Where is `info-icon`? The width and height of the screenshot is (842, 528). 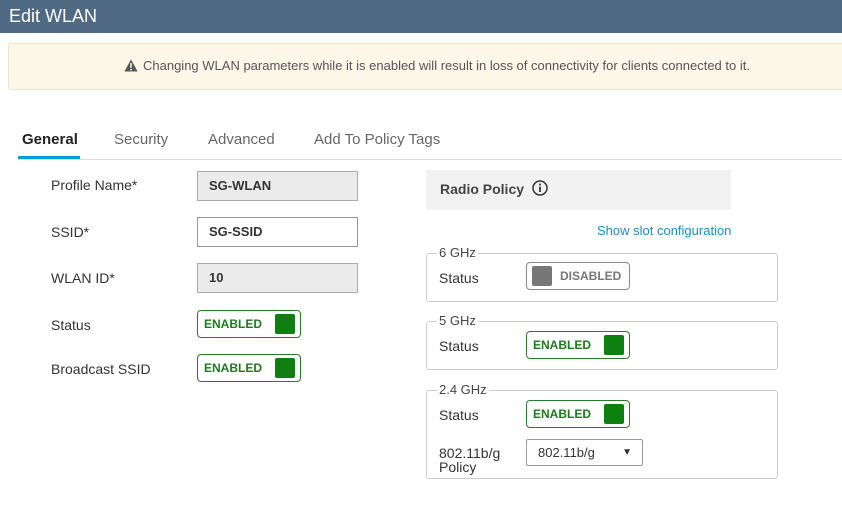 info-icon is located at coordinates (540, 188).